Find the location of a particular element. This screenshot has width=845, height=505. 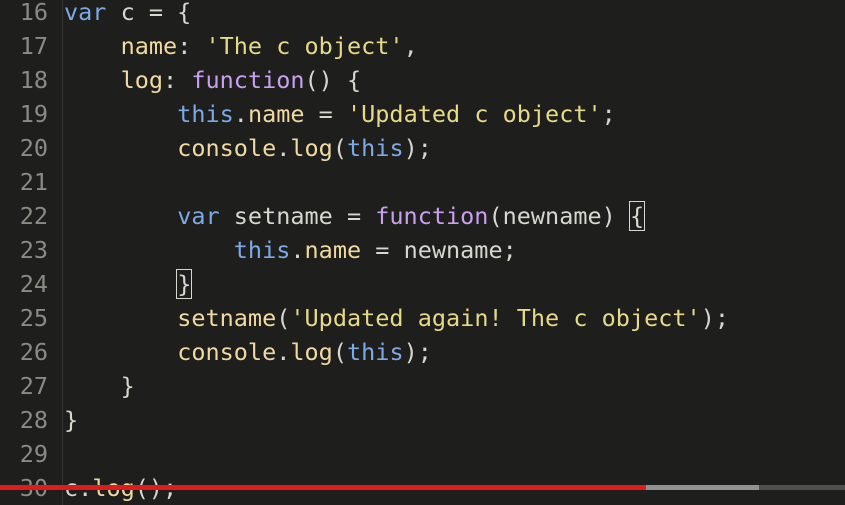

code-line: 29 is located at coordinates (422, 454).